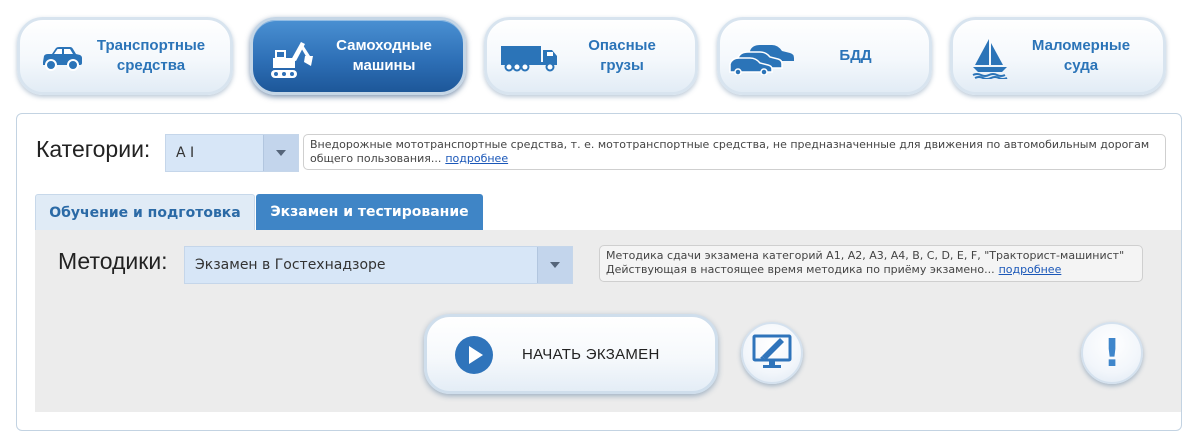 Image resolution: width=1198 pixels, height=444 pixels. I want to click on category-more-link: подробнее, so click(476, 158).